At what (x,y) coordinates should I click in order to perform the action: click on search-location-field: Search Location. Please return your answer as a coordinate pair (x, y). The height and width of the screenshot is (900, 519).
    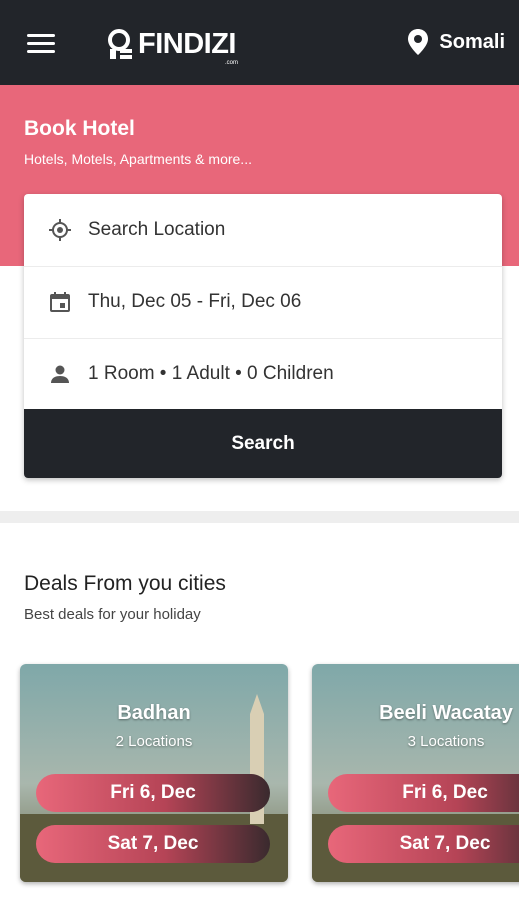
    Looking at the image, I should click on (263, 229).